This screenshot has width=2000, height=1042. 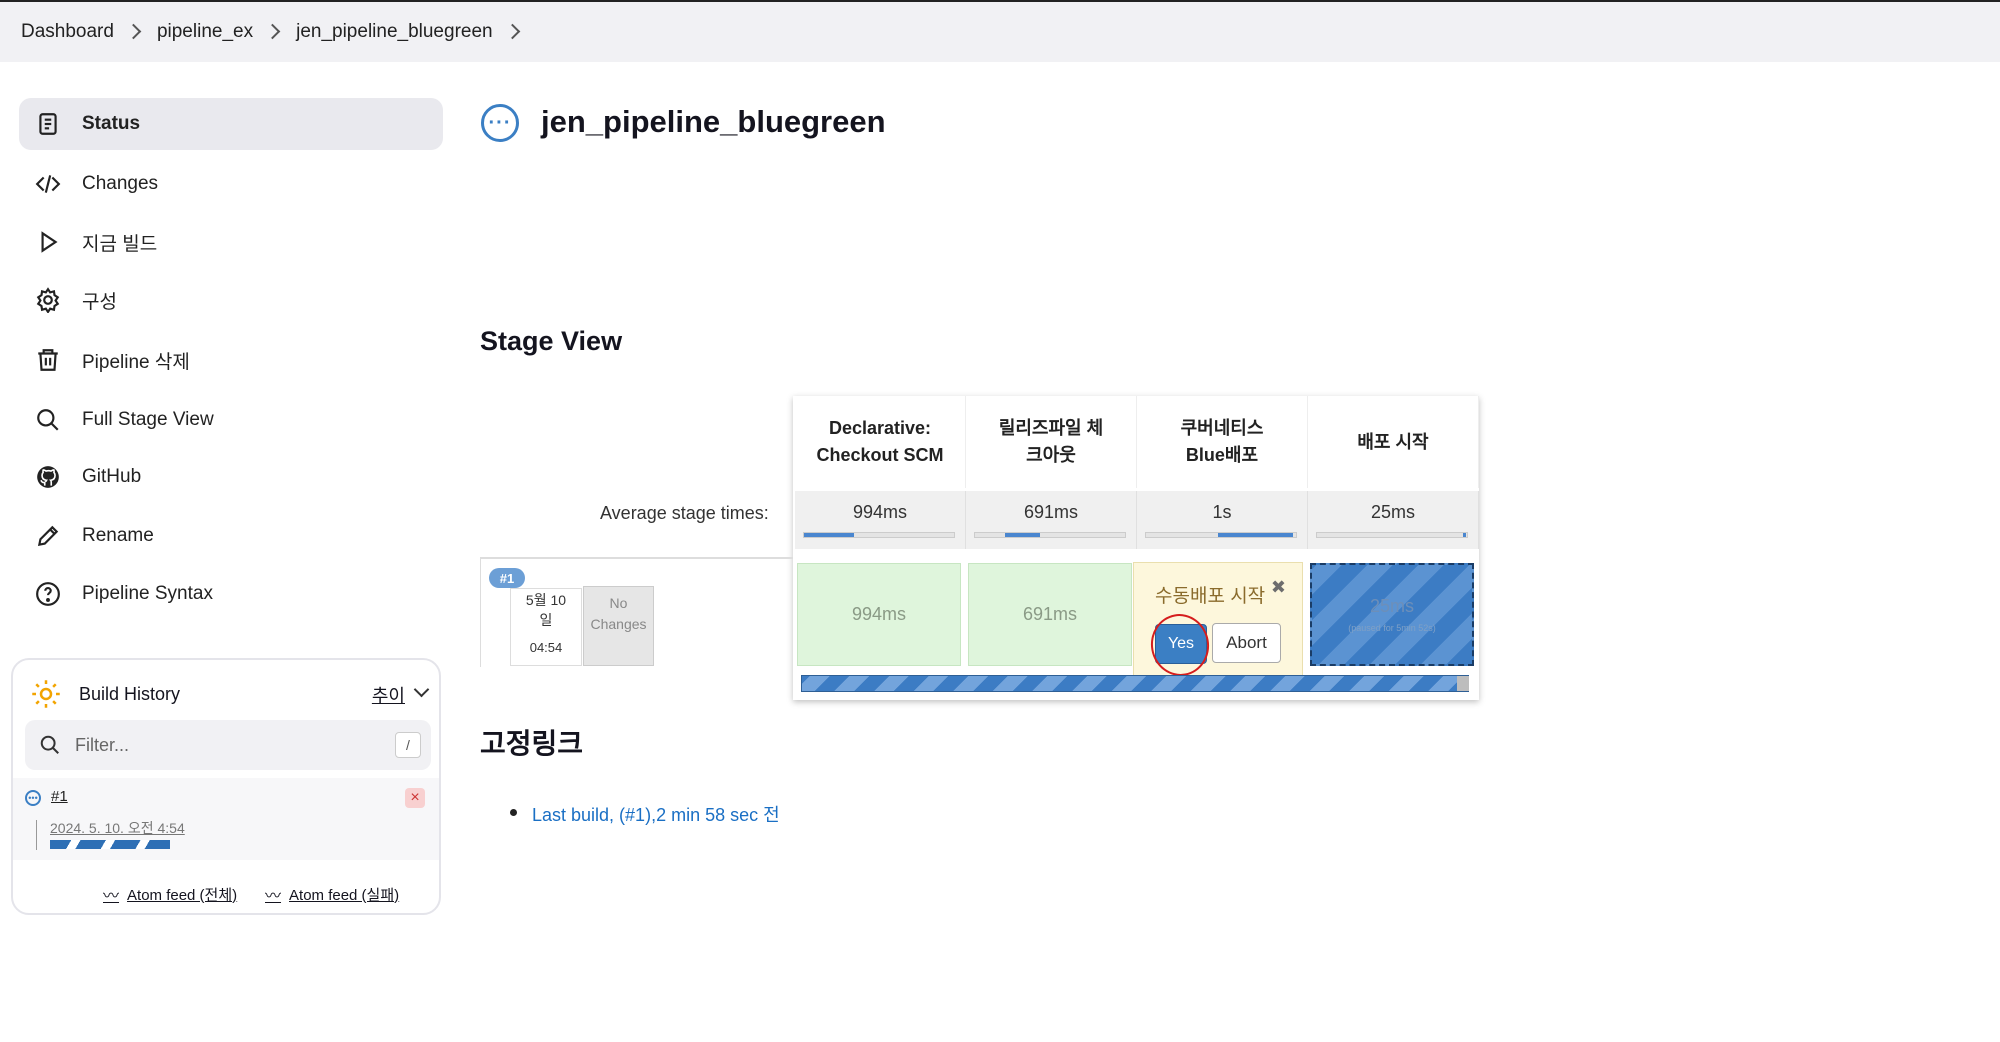 What do you see at coordinates (1222, 442) in the screenshot?
I see `stage-header-k8s-blue: 쿠버네티스 Blue배포` at bounding box center [1222, 442].